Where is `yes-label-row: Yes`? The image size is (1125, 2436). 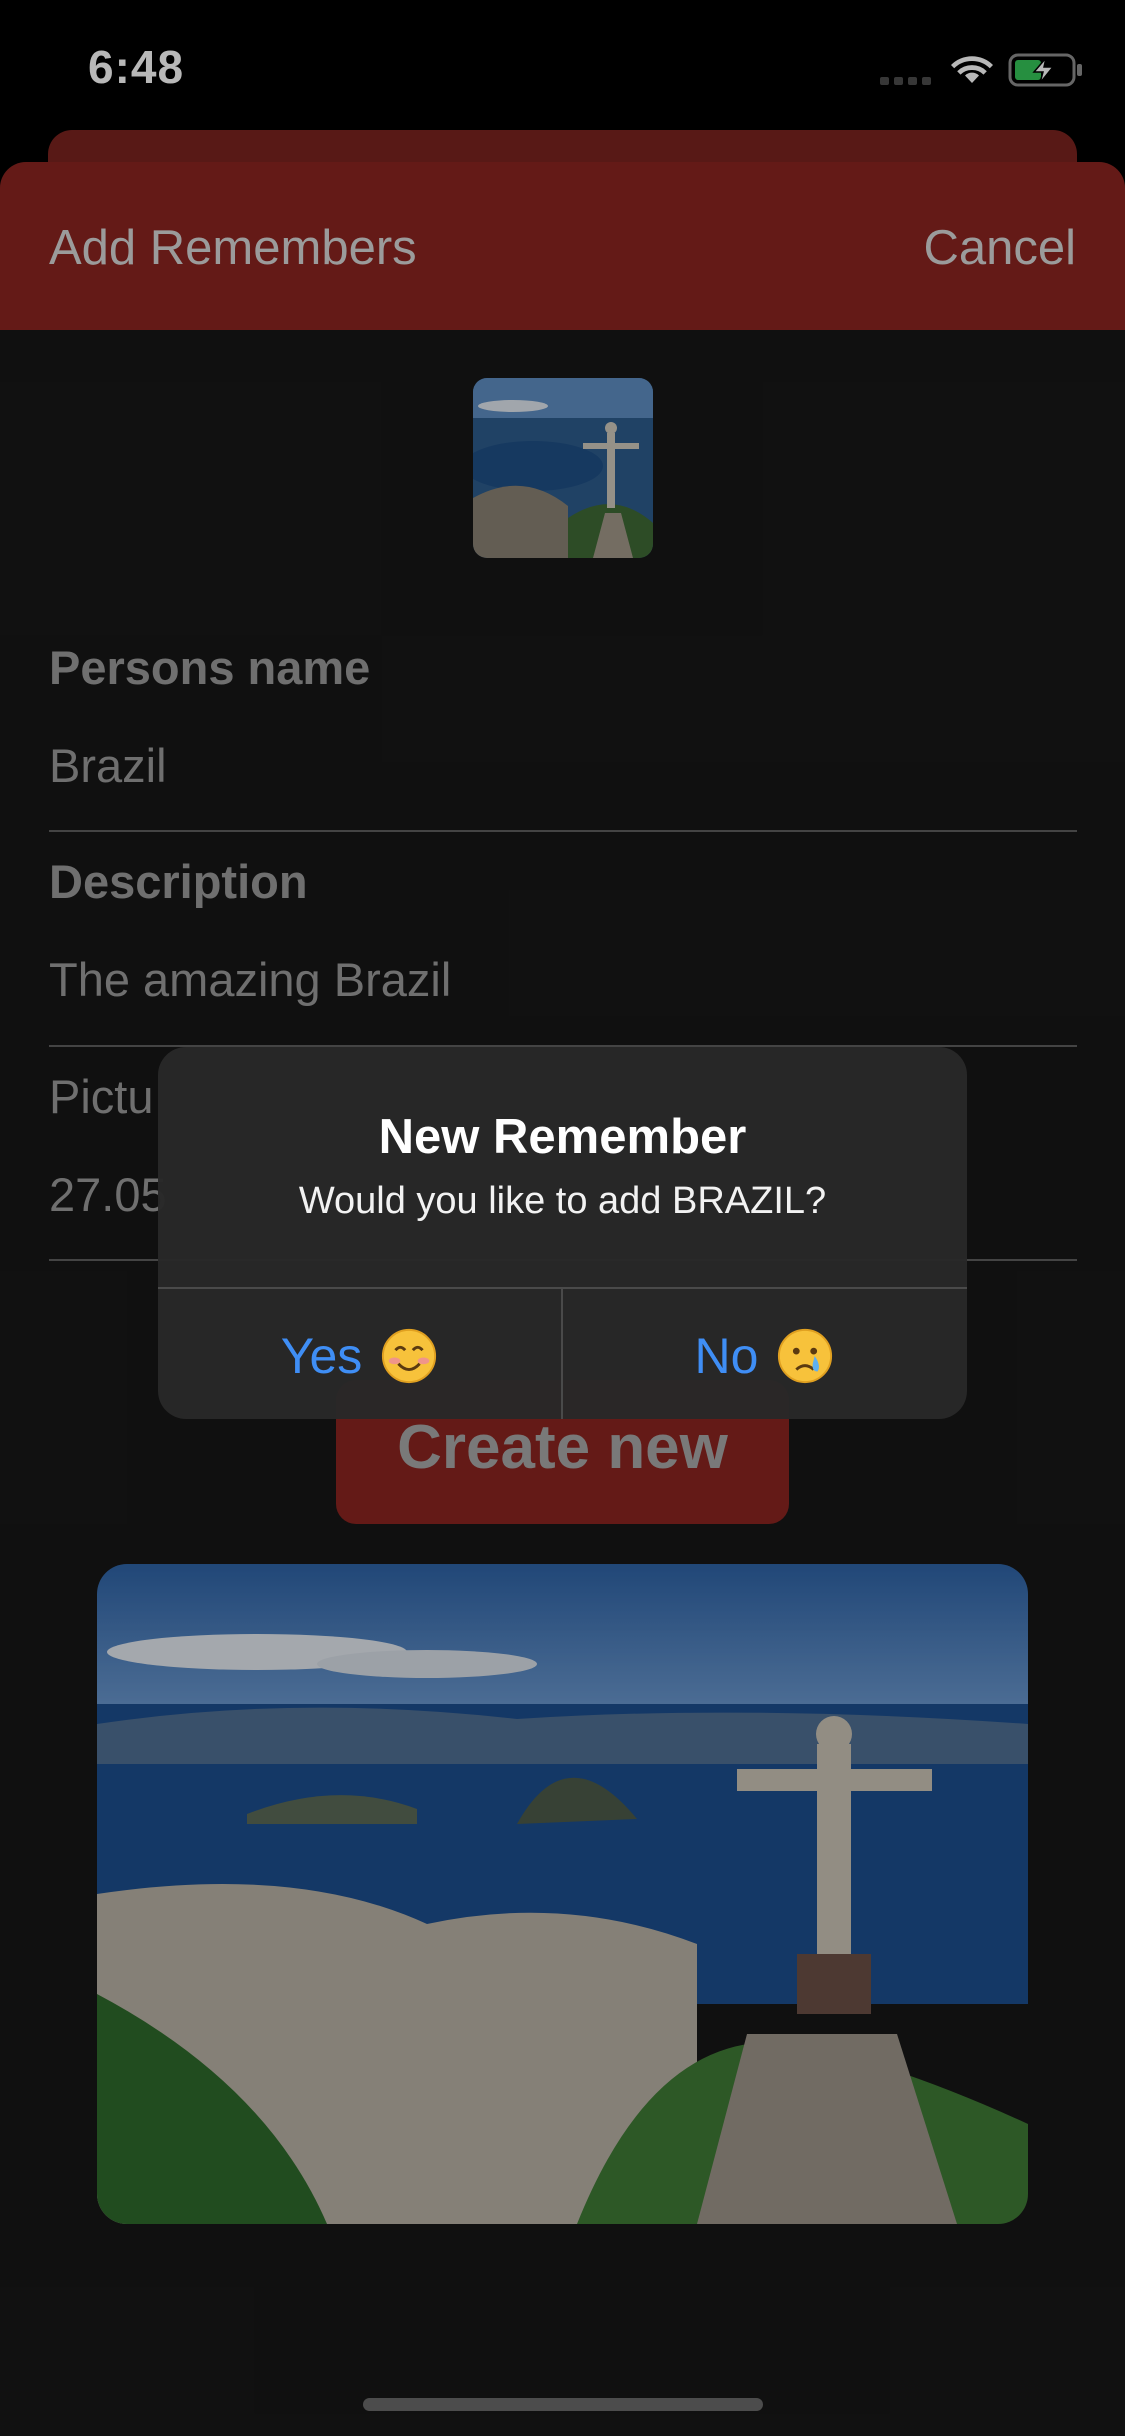
yes-label-row: Yes is located at coordinates (359, 1358).